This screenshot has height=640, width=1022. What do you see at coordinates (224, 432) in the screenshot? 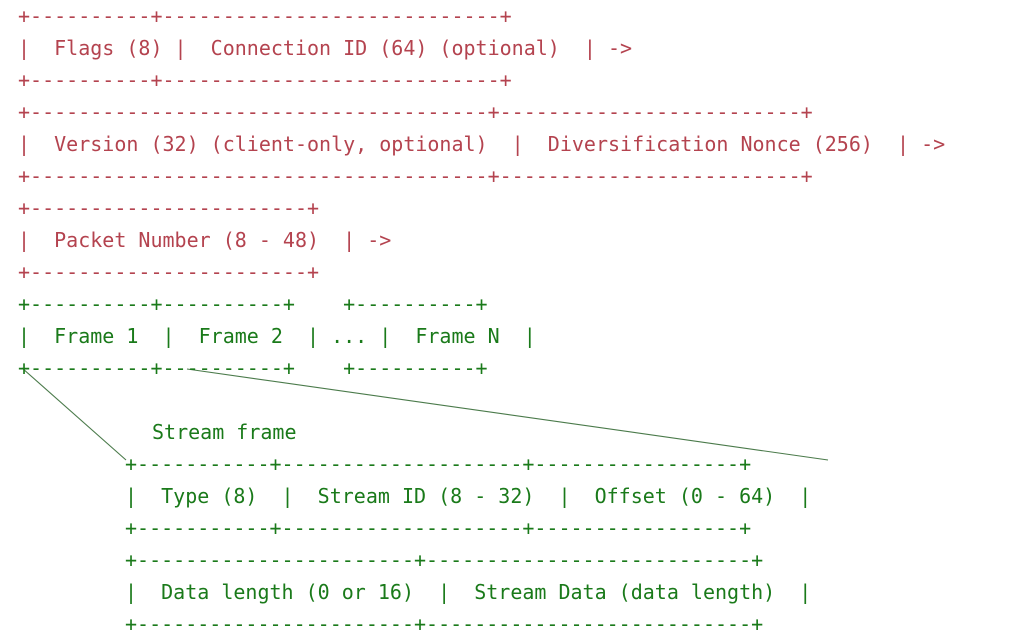
I see `stream-frame-label: Stream frame` at bounding box center [224, 432].